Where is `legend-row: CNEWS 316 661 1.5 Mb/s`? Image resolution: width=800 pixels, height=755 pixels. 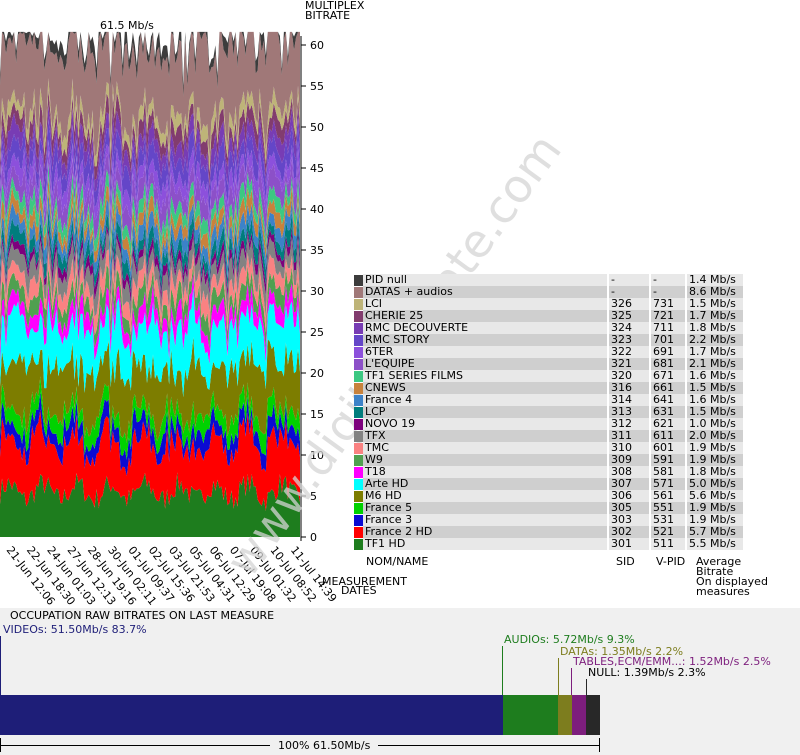
legend-row: CNEWS 316 661 1.5 Mb/s is located at coordinates (548, 388).